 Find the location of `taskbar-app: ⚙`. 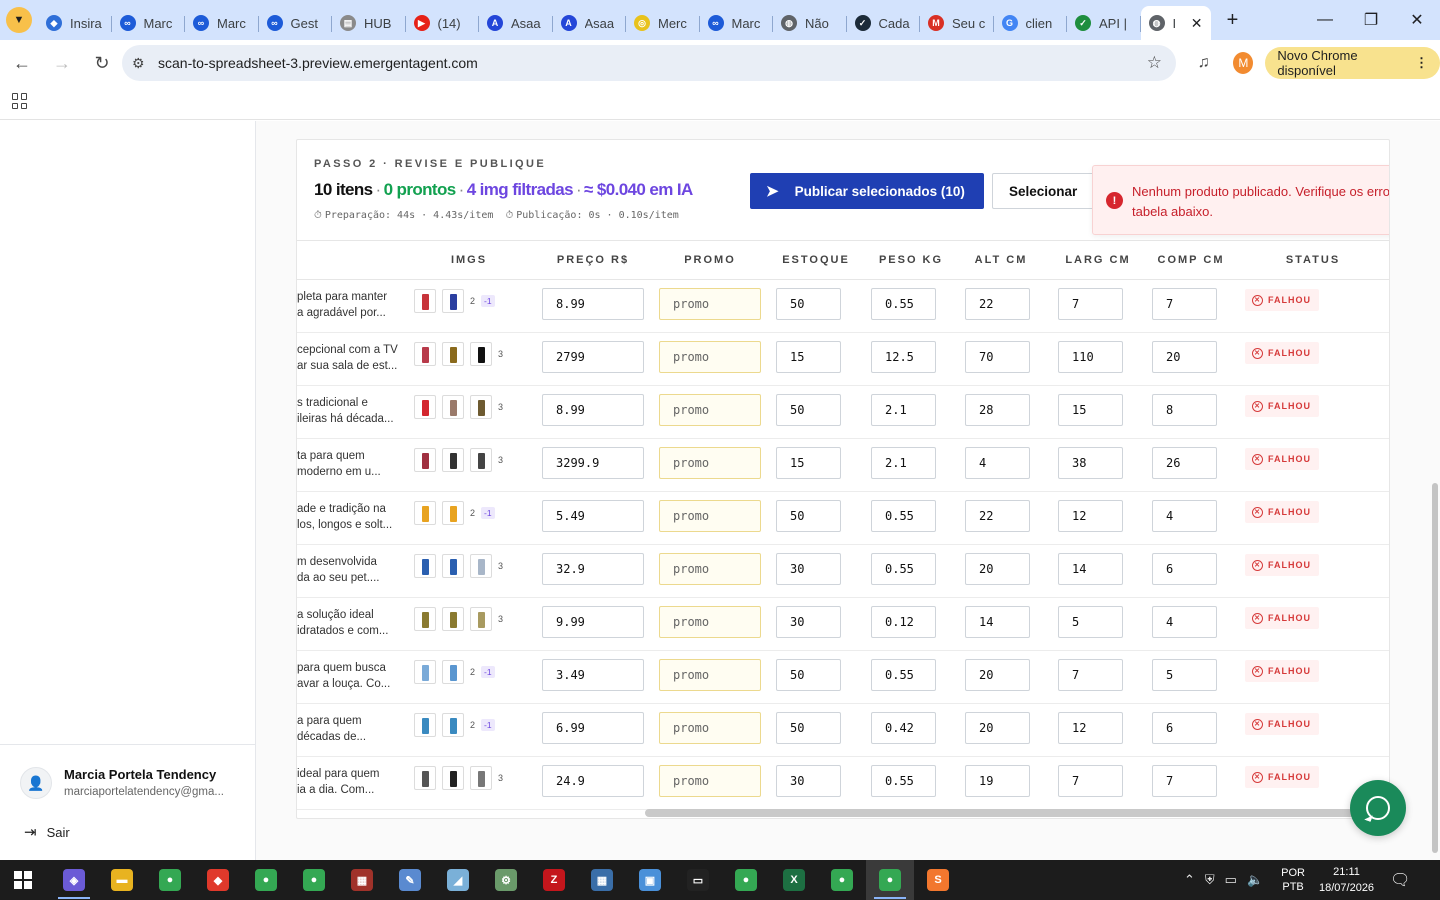

taskbar-app: ⚙ is located at coordinates (506, 880).